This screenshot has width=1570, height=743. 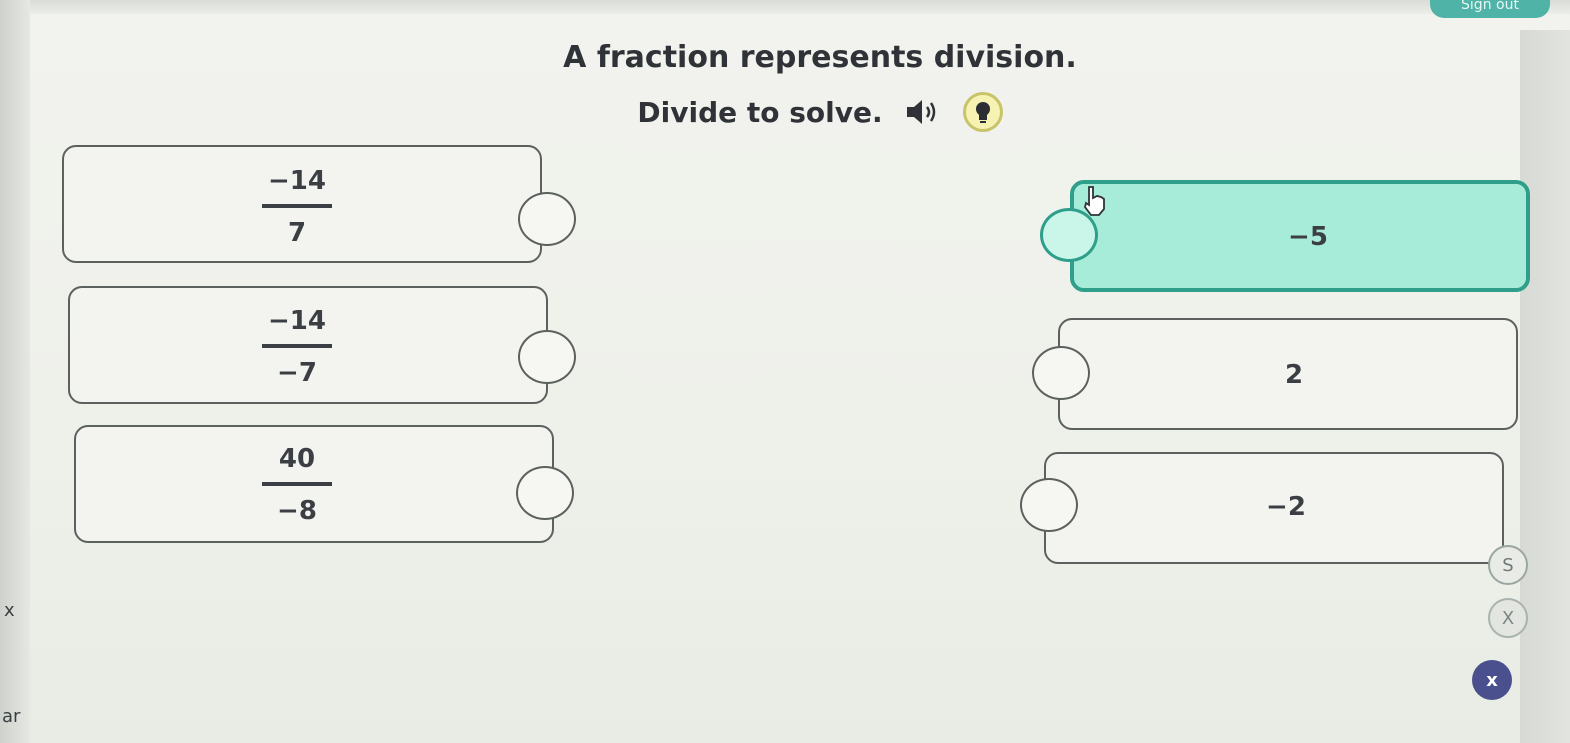 I want to click on fraction-denominator: −7, so click(x=297, y=373).